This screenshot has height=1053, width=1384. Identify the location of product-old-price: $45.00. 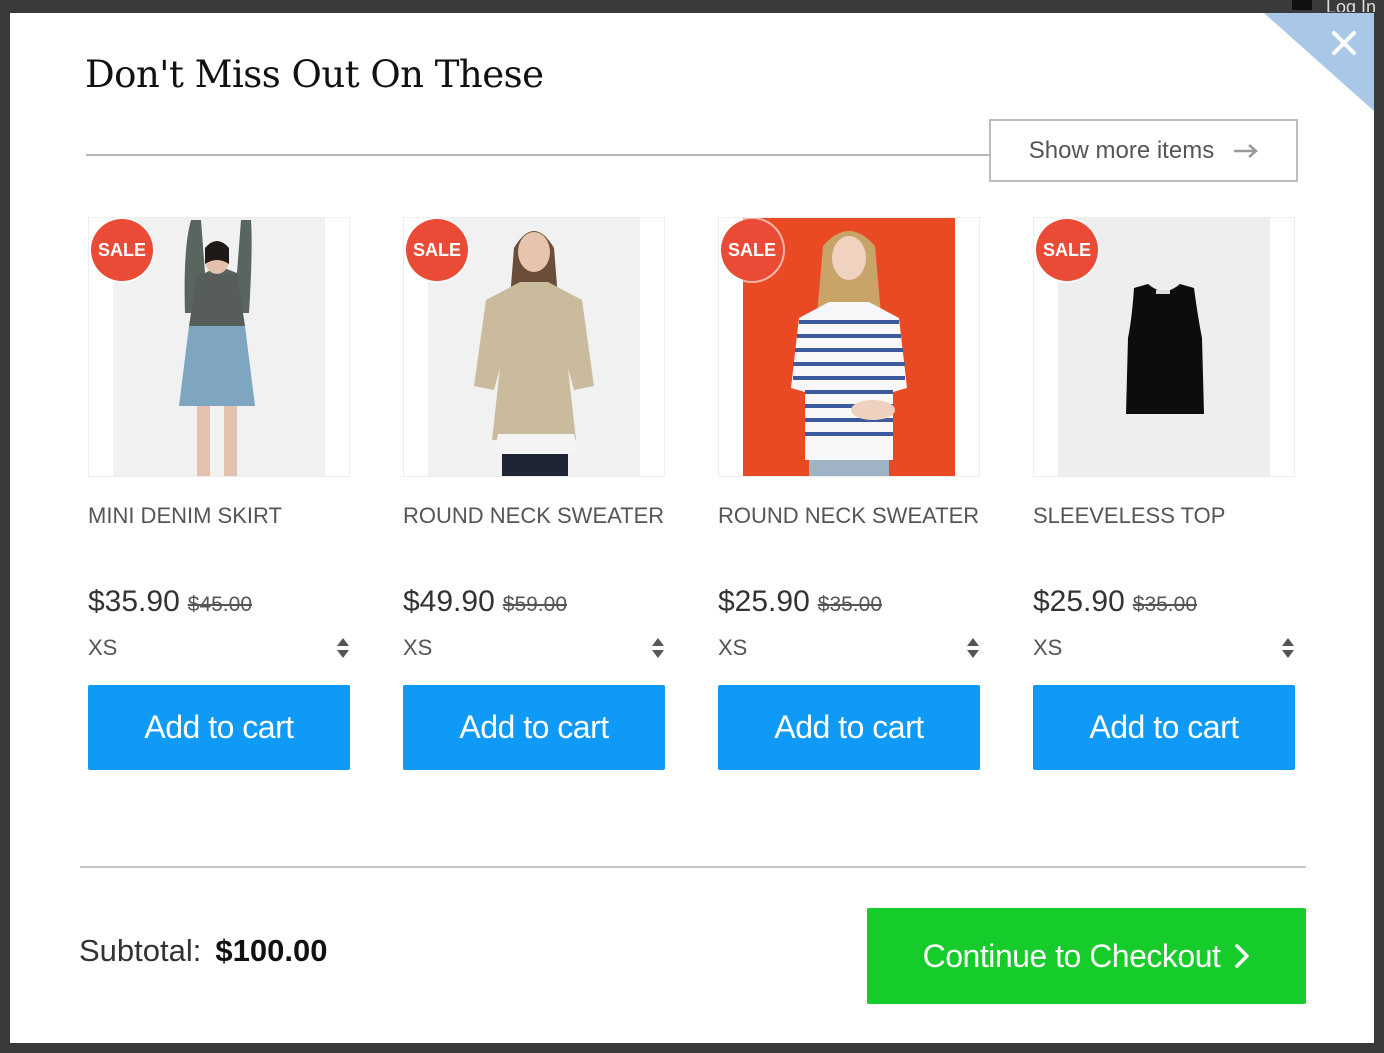
(219, 604).